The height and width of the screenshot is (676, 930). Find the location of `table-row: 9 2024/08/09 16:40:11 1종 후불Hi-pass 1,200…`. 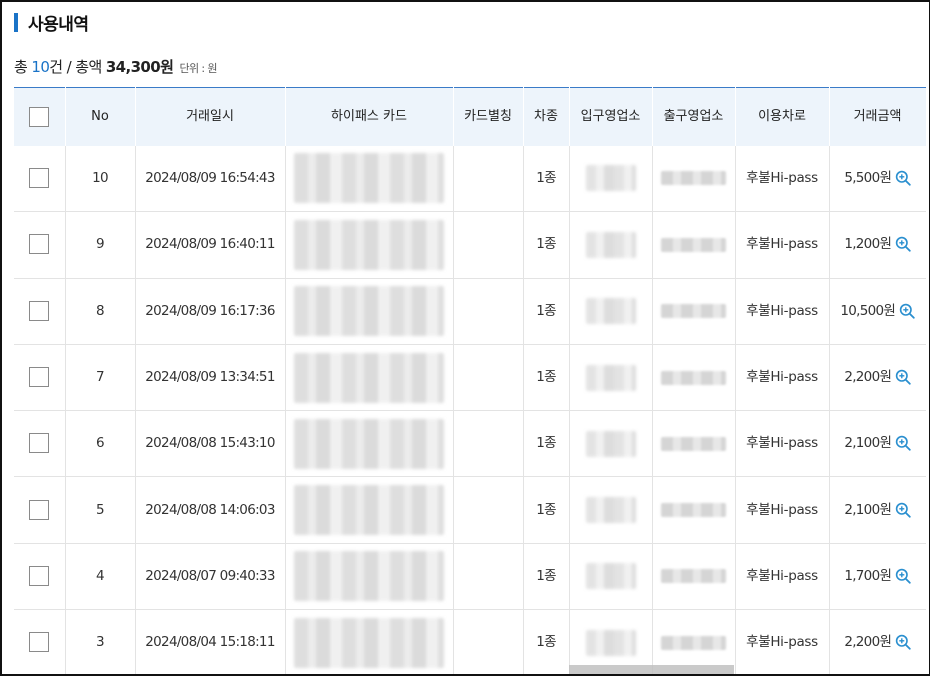

table-row: 9 2024/08/09 16:40:11 1종 후불Hi-pass 1,200… is located at coordinates (470, 245).